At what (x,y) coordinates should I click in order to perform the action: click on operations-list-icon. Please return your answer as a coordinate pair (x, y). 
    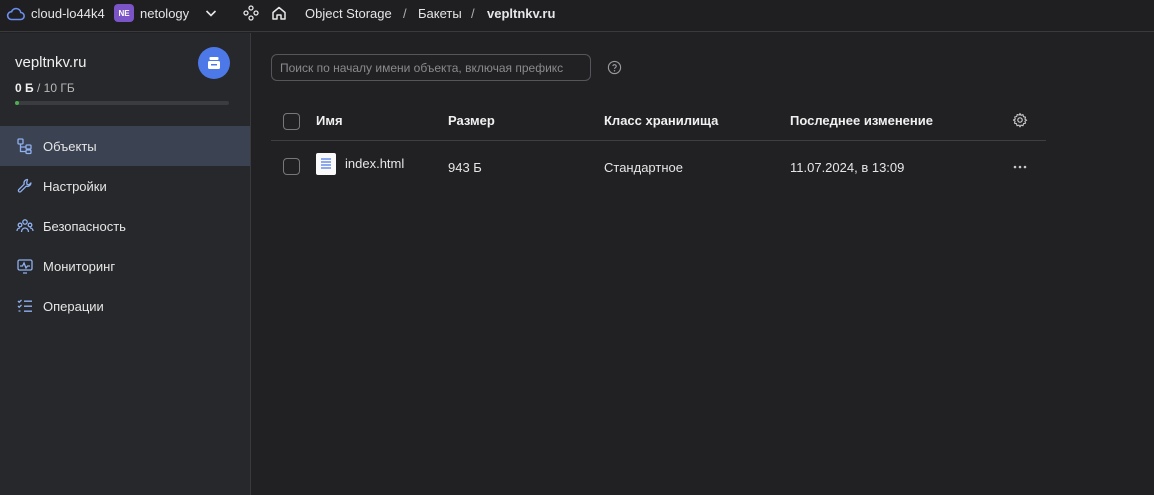
    Looking at the image, I should click on (24, 305).